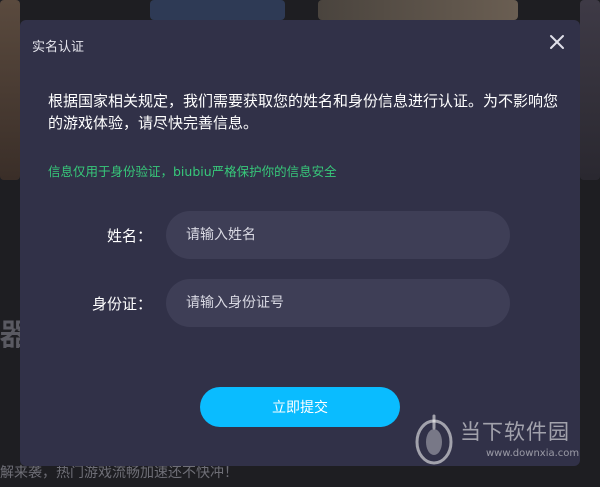 The width and height of the screenshot is (600, 487). I want to click on watermark-name: 当下软件园, so click(515, 432).